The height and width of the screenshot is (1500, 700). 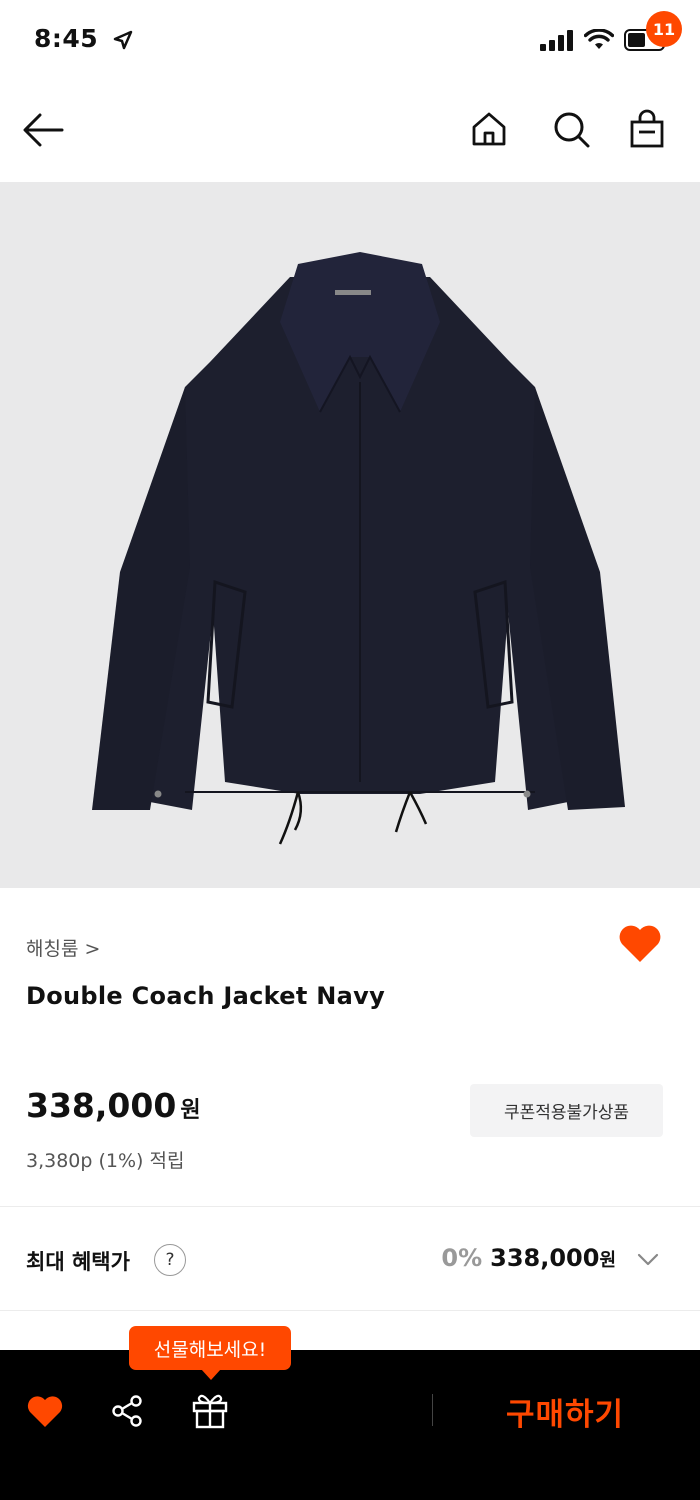 What do you see at coordinates (350, 1425) in the screenshot?
I see `bottom-action-bar: 구매하기` at bounding box center [350, 1425].